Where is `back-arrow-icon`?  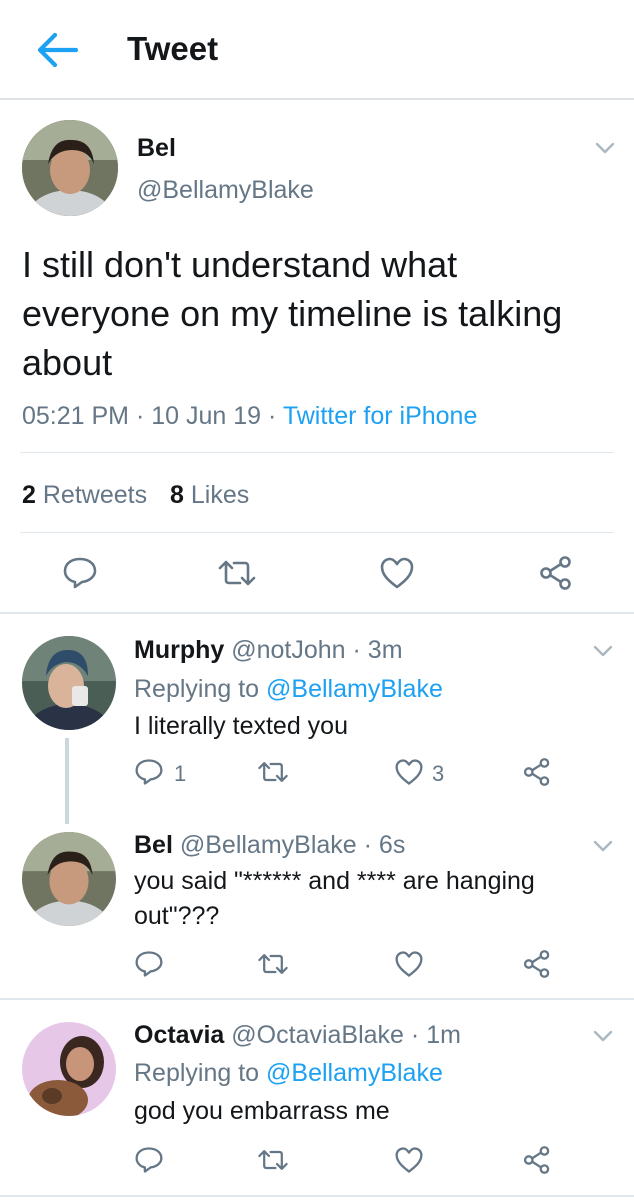
back-arrow-icon is located at coordinates (57, 50).